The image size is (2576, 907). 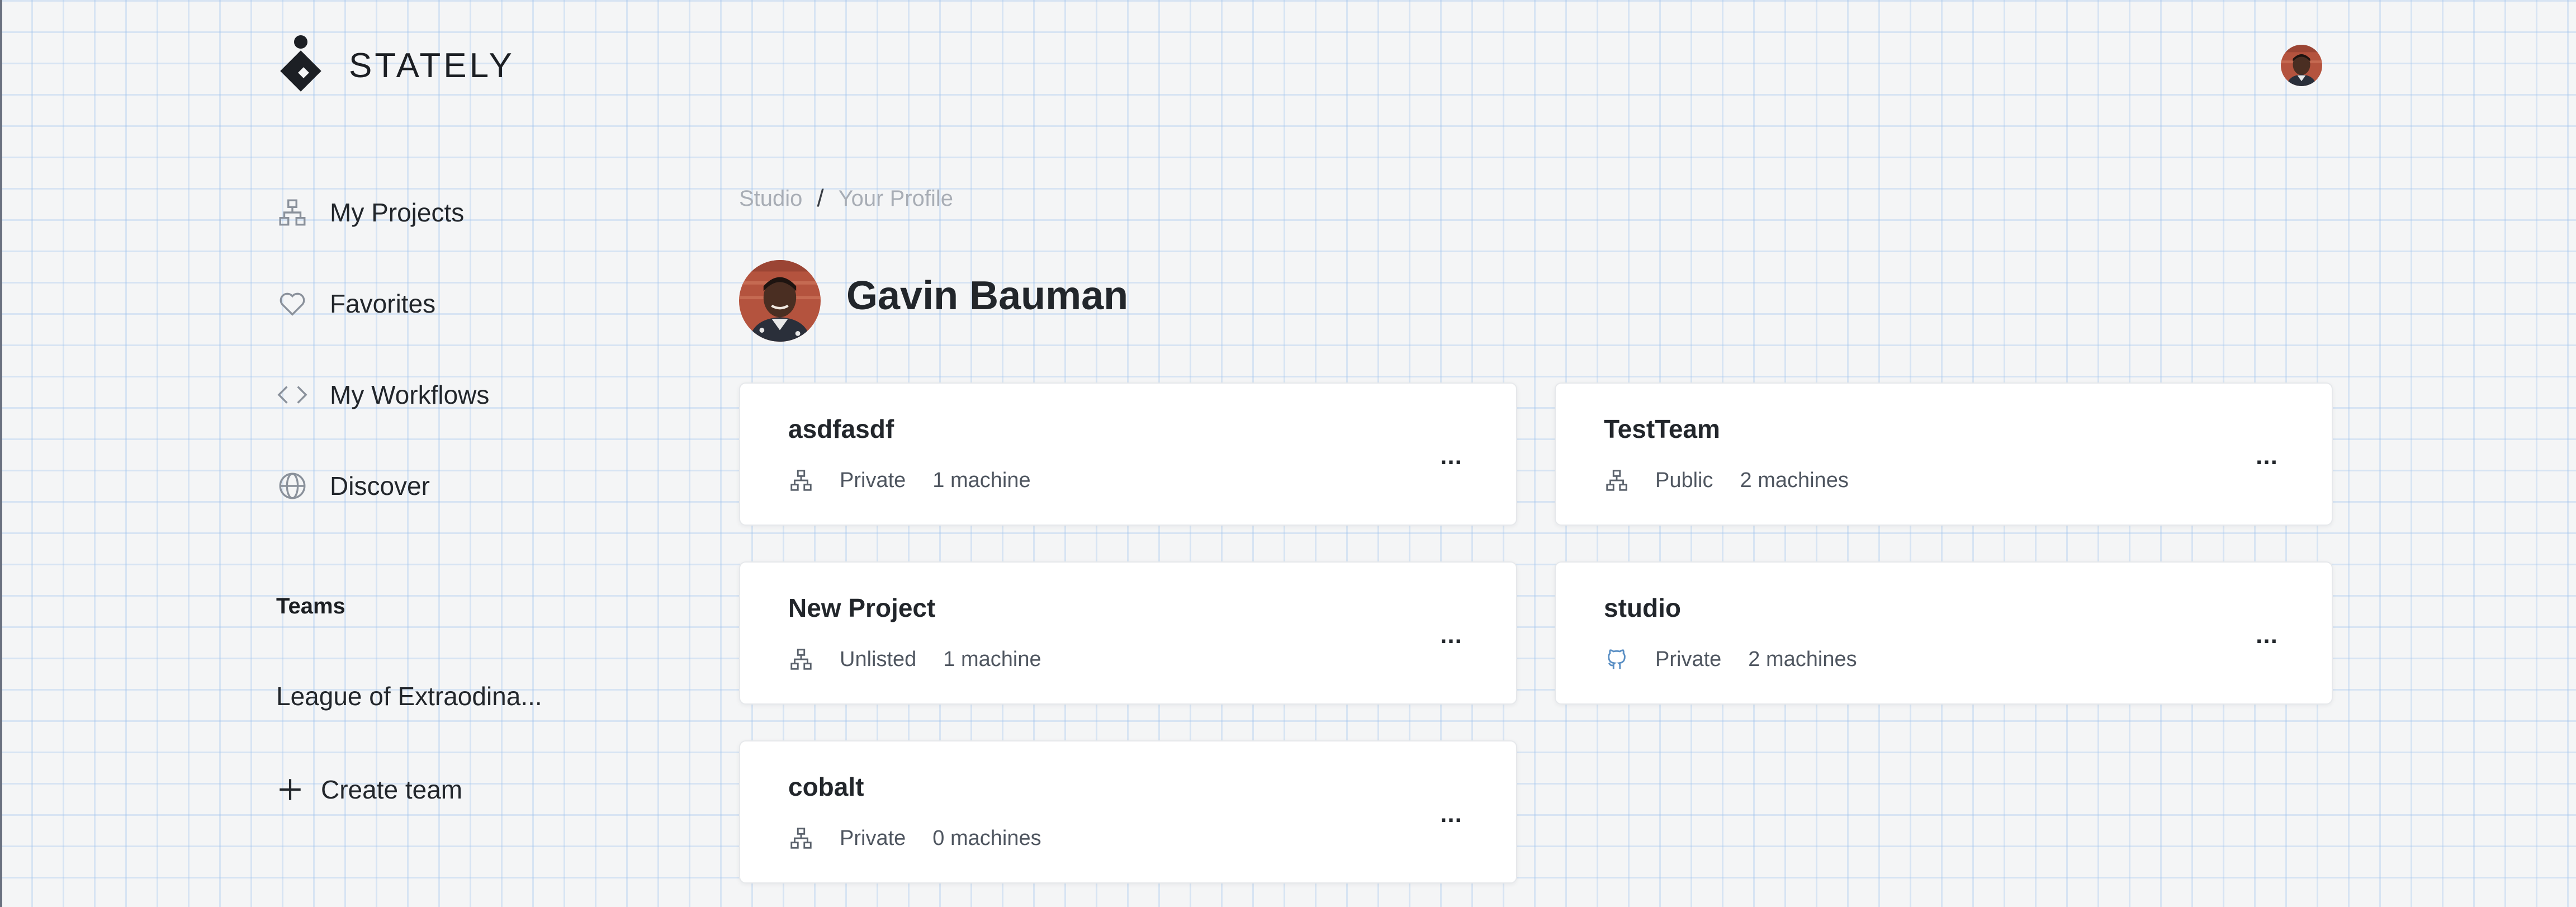 I want to click on avatar-image, so click(x=2301, y=65).